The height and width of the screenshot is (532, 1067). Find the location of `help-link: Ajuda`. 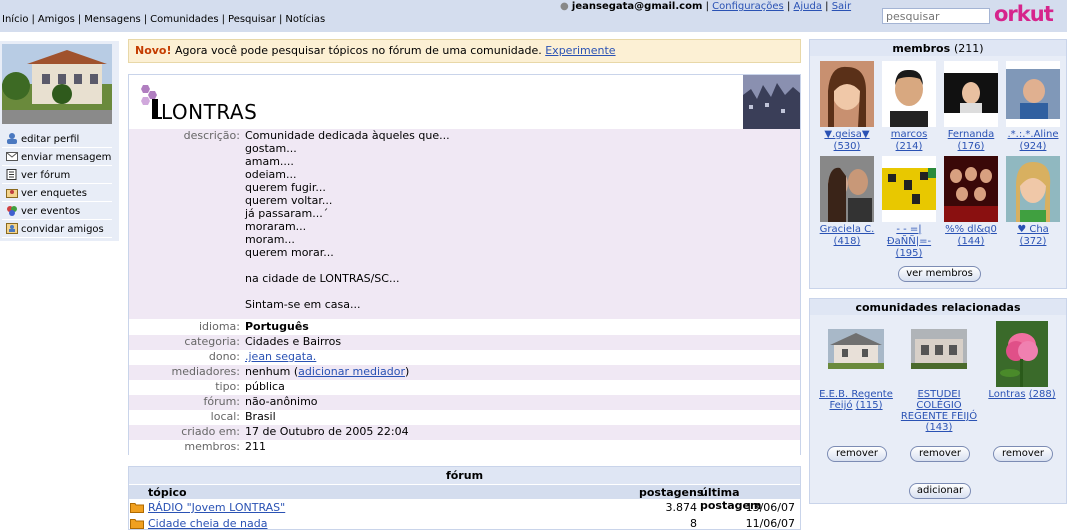

help-link: Ajuda is located at coordinates (808, 6).